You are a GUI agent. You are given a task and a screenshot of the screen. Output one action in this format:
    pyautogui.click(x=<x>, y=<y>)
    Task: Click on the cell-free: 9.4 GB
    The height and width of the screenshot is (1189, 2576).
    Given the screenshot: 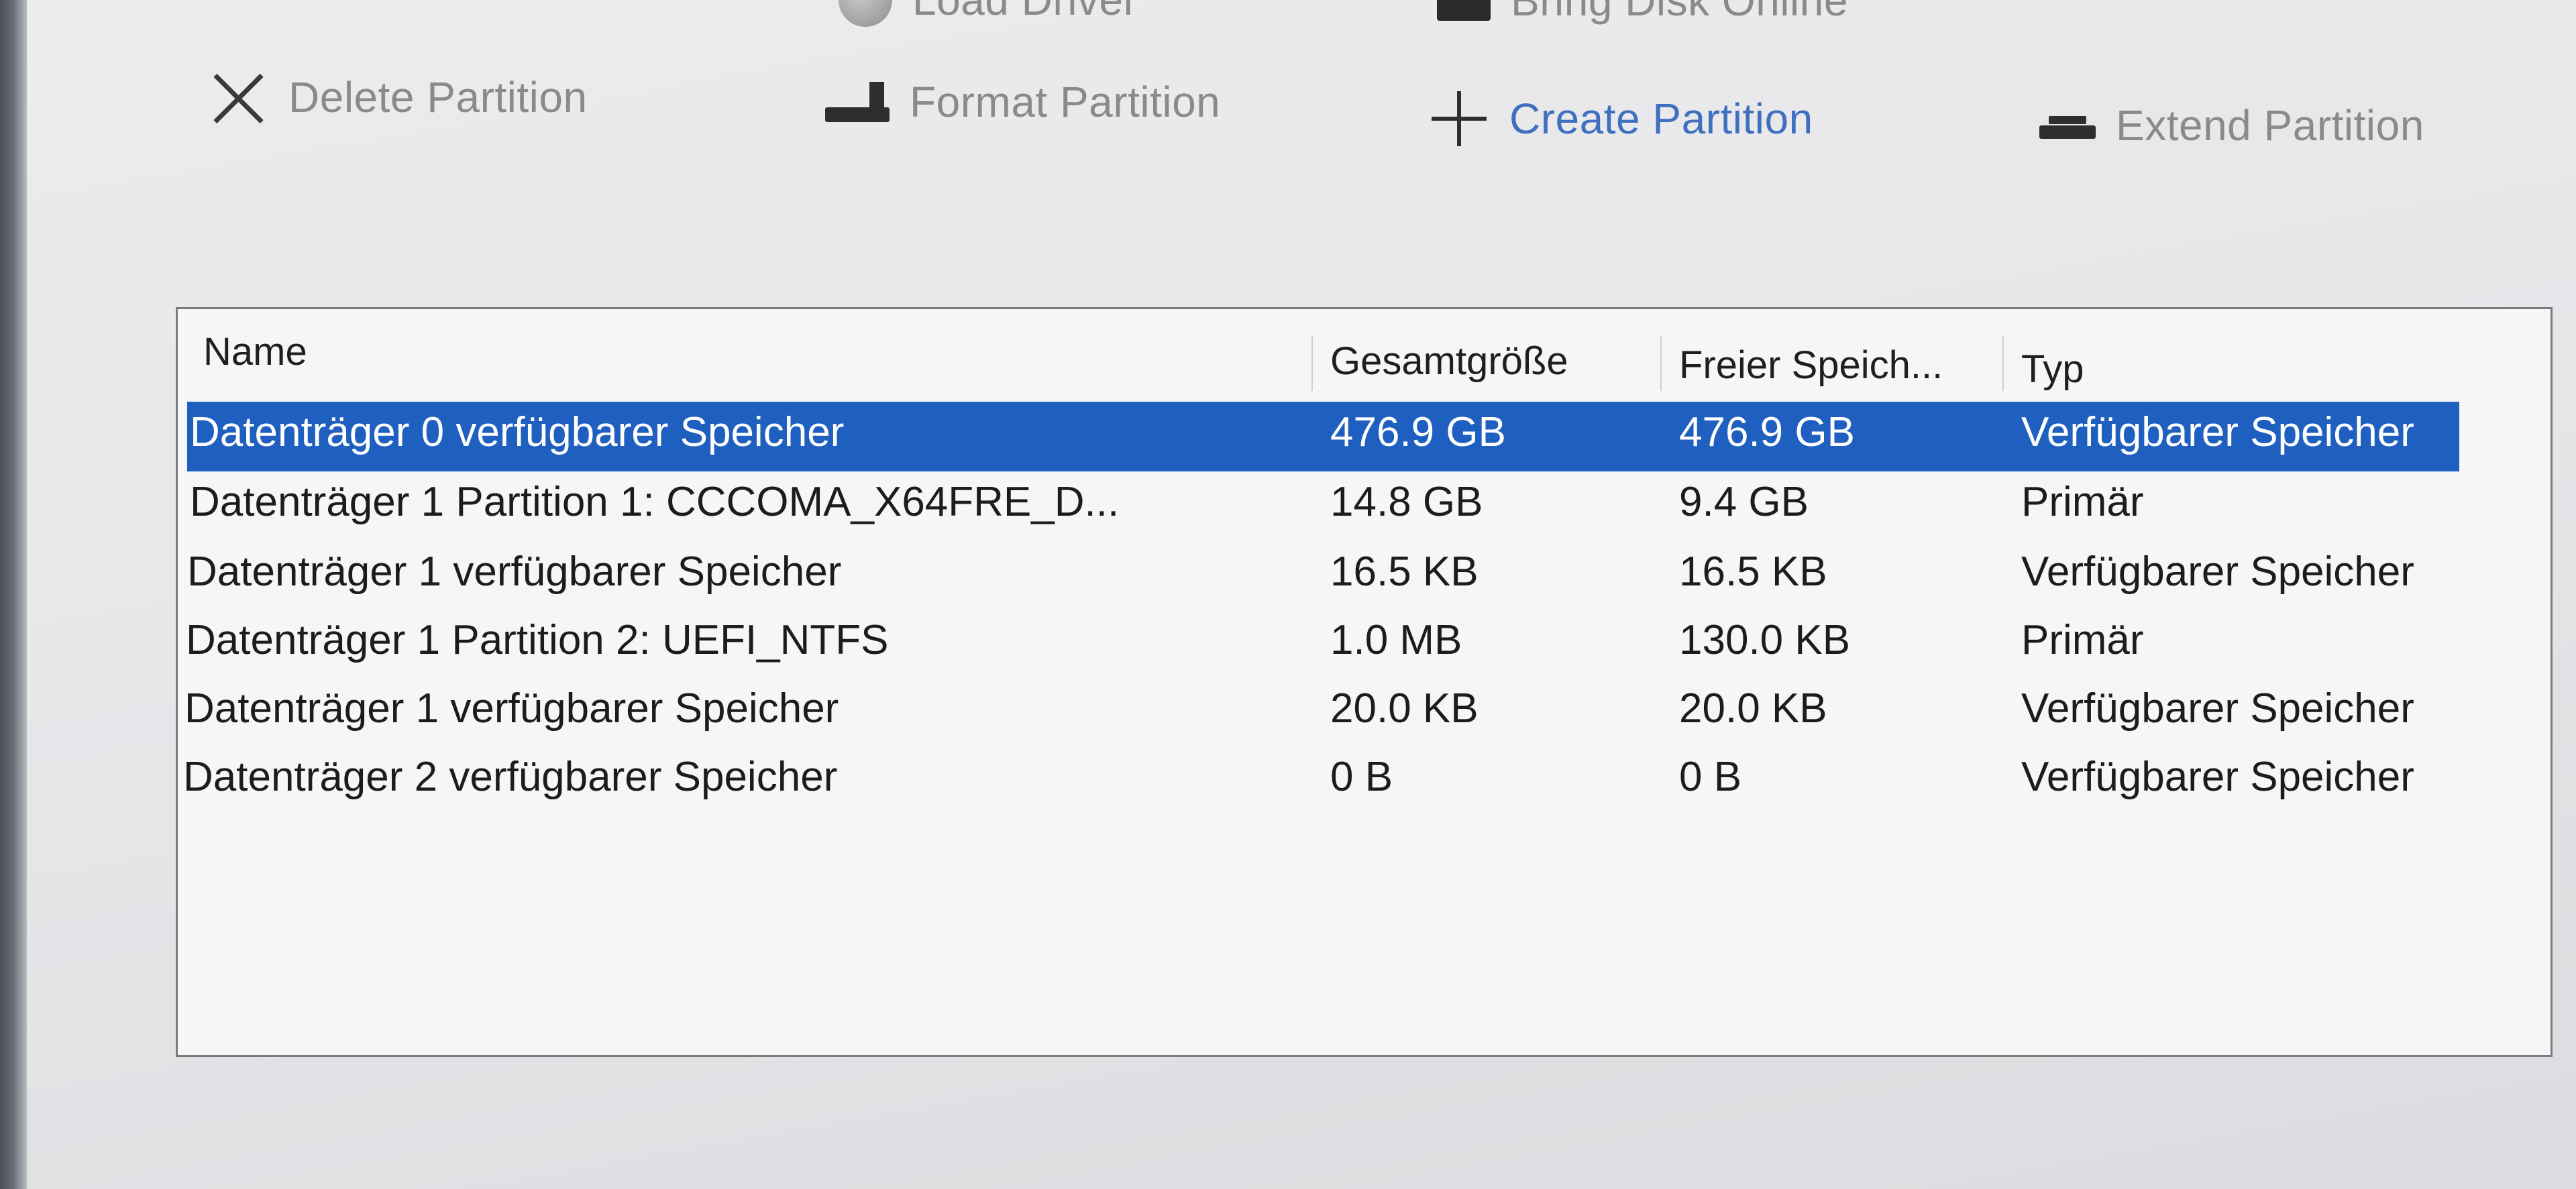 What is the action you would take?
    pyautogui.click(x=1744, y=502)
    